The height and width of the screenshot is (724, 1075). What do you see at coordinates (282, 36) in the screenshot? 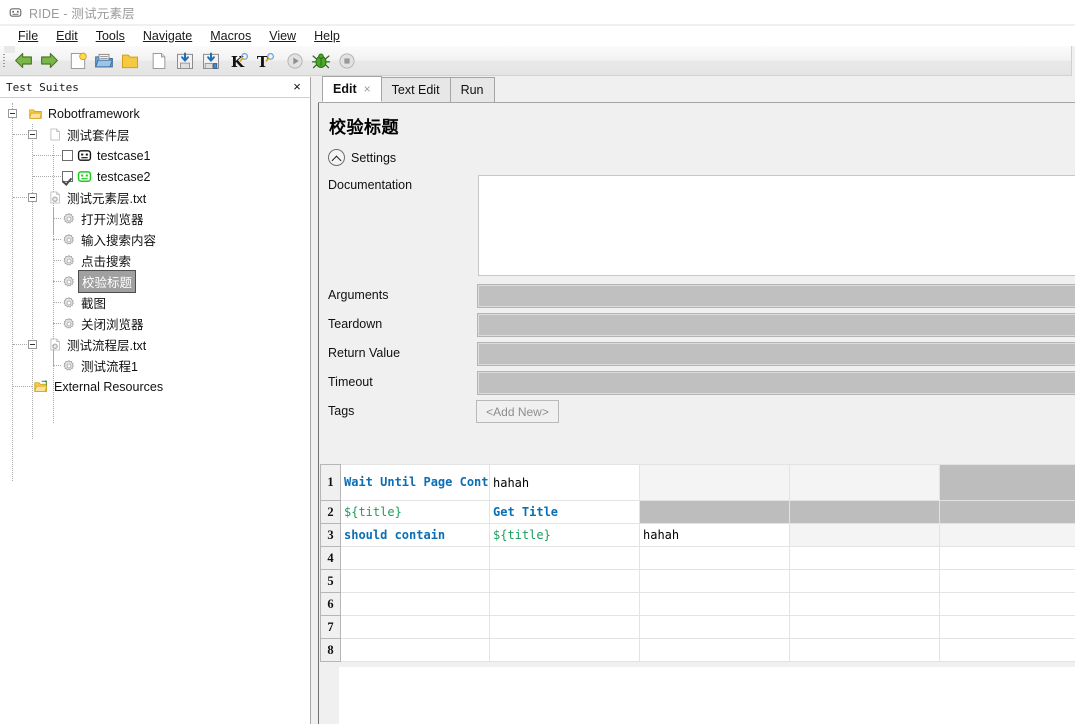
I see `menu-view: View` at bounding box center [282, 36].